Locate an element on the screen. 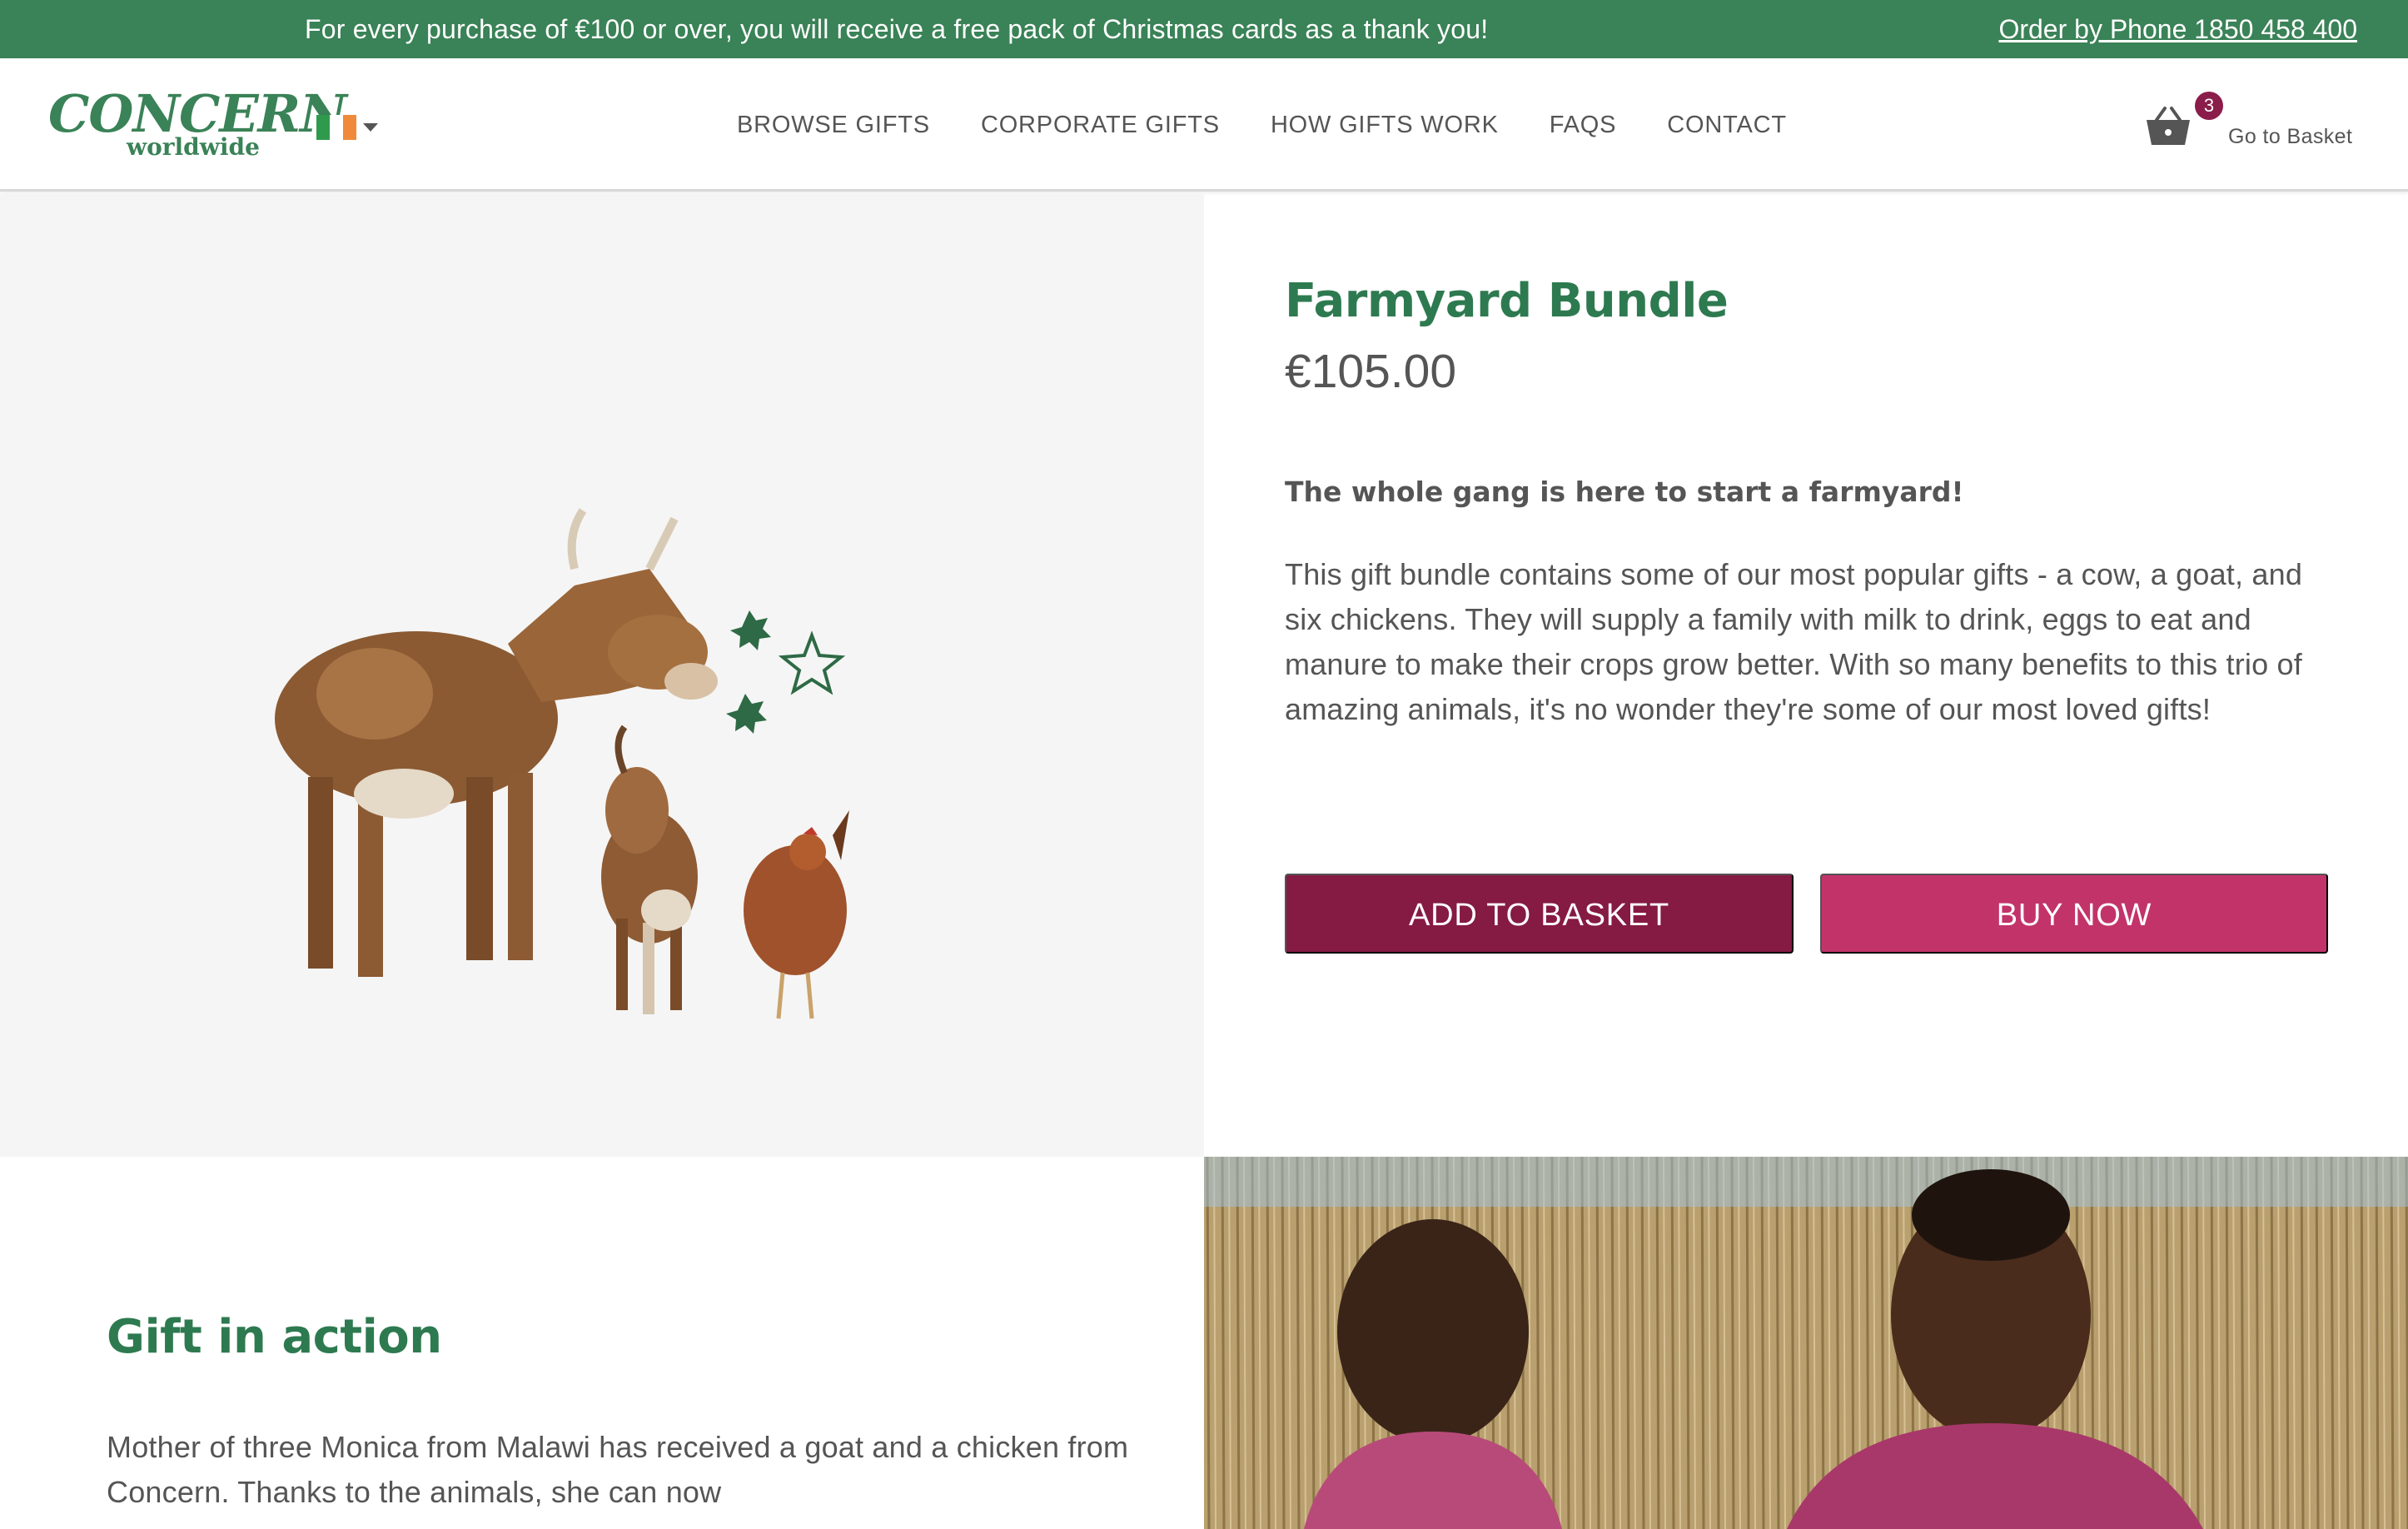 The image size is (2408, 1529). ireland-flag-icon is located at coordinates (336, 127).